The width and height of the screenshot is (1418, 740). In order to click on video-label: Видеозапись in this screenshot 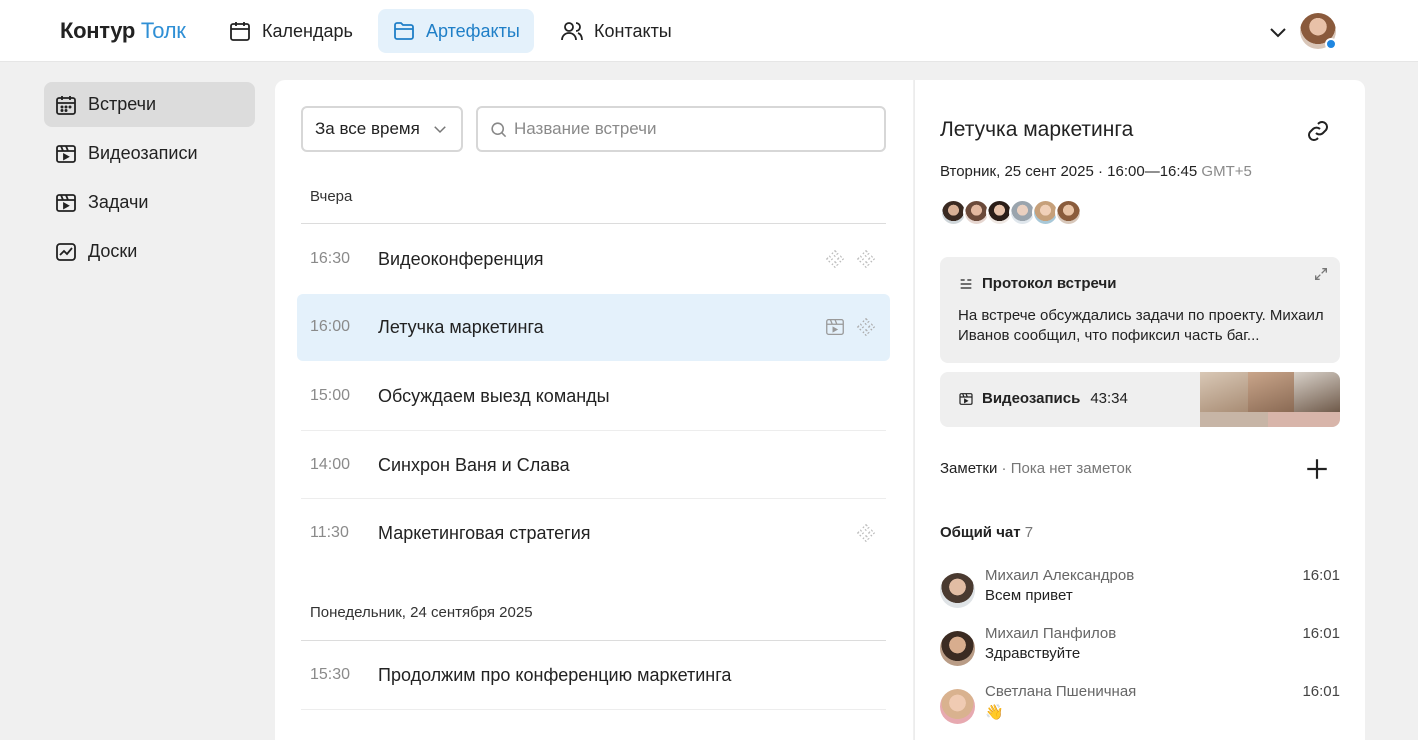, I will do `click(1031, 398)`.